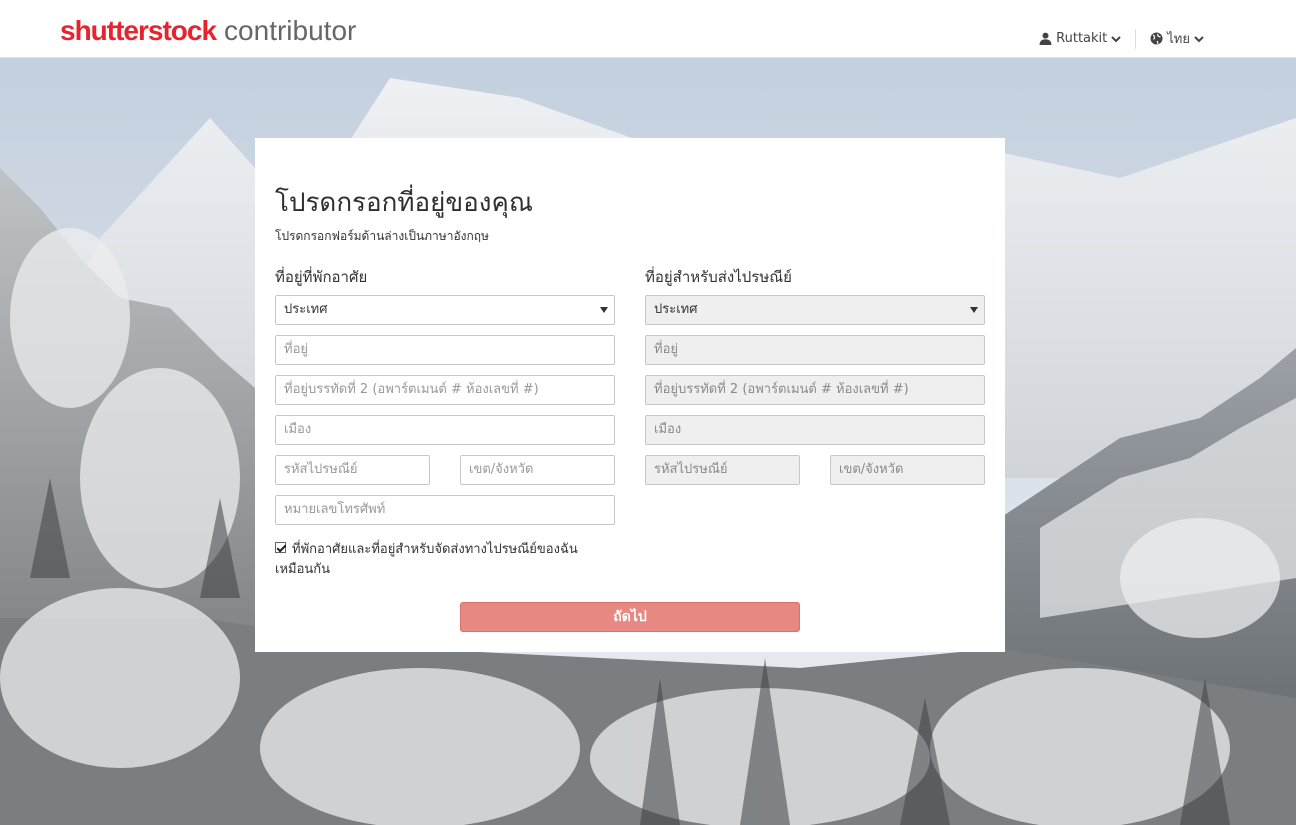 This screenshot has height=825, width=1296. Describe the element at coordinates (1121, 38) in the screenshot. I see `header-nav: Ruttakit ไทย` at that location.